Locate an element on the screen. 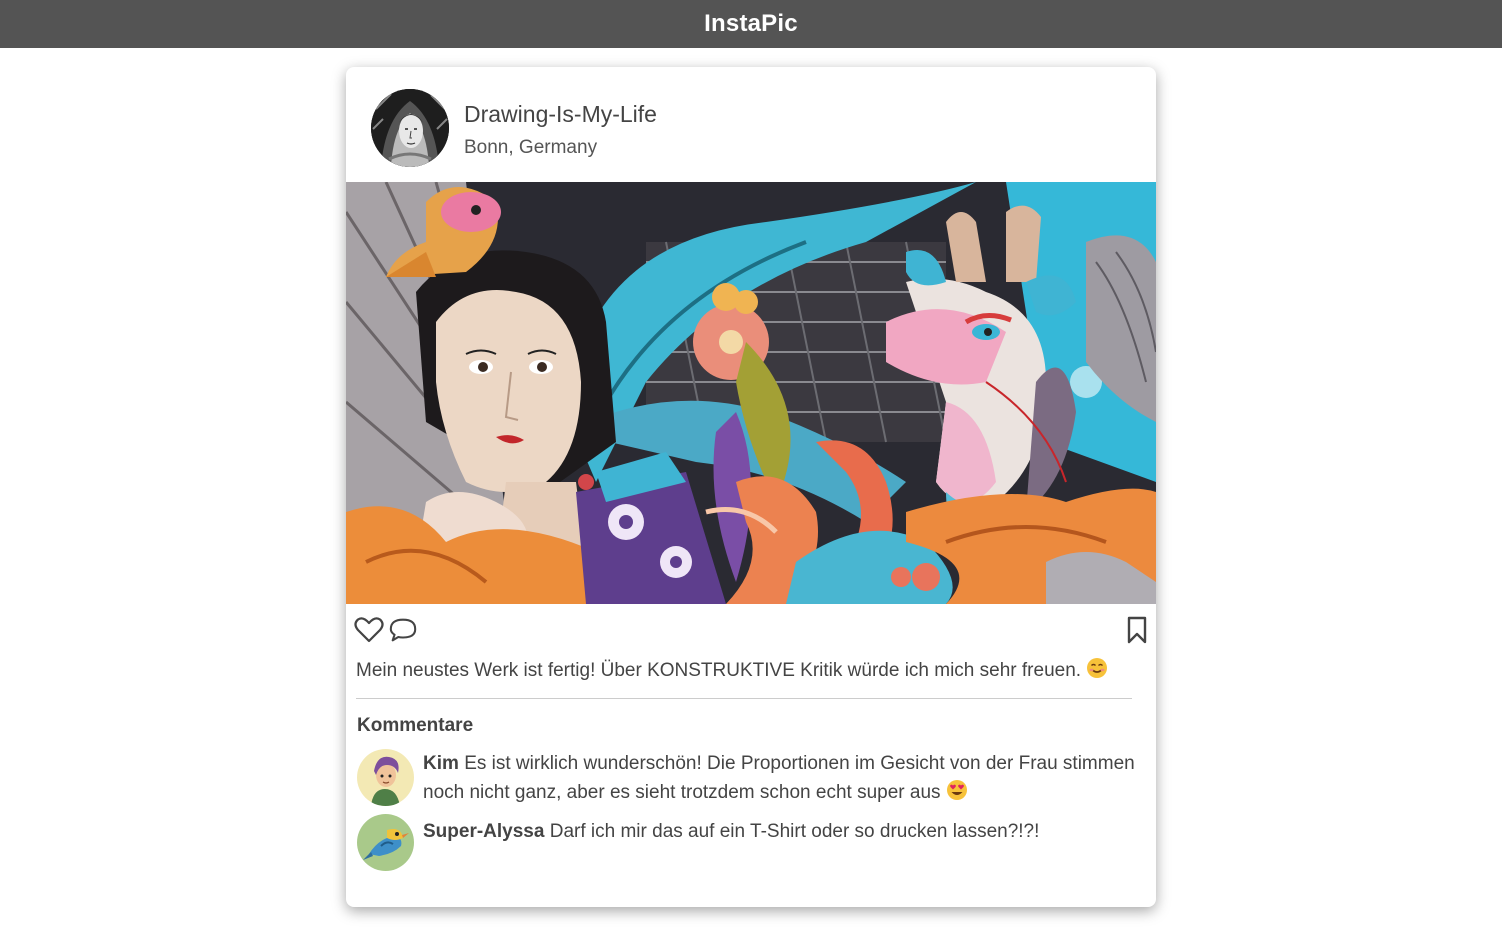  heart-eyes-emoji is located at coordinates (957, 794).